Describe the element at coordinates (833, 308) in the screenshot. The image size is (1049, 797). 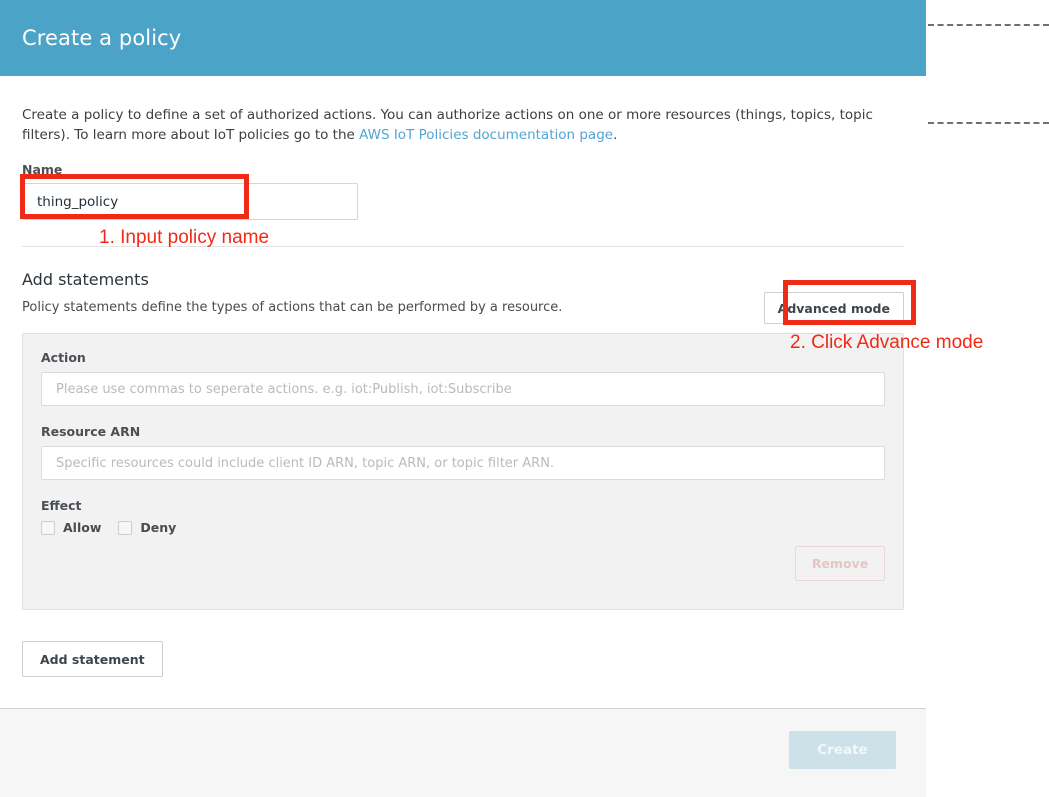
I see `advanced-mode-button: Advanced mode` at that location.